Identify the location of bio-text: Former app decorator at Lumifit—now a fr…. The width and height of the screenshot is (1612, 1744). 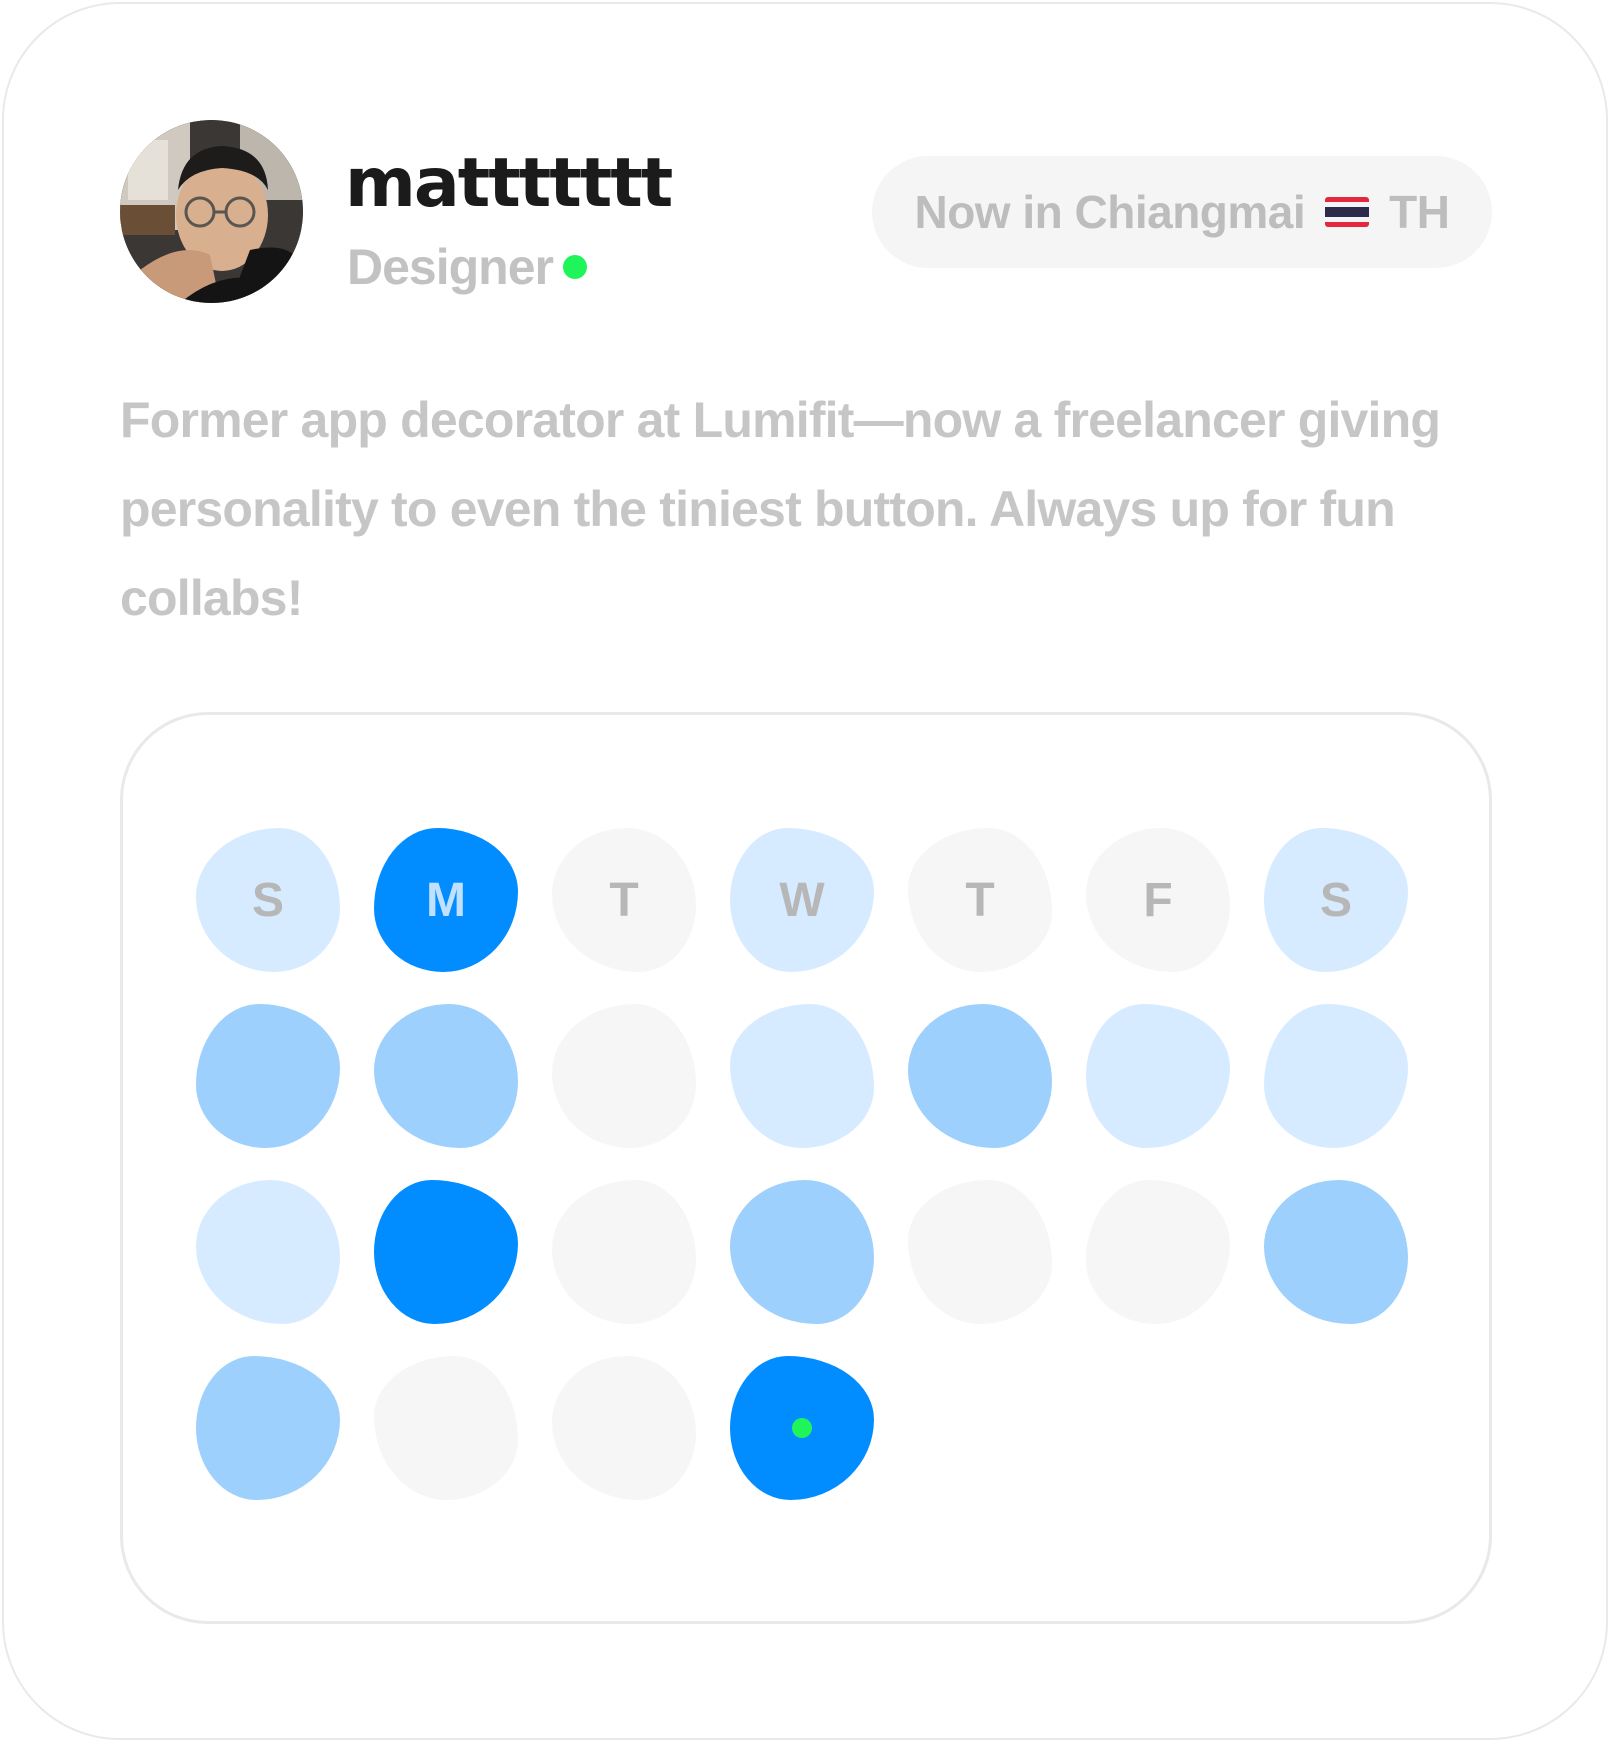
(780, 509).